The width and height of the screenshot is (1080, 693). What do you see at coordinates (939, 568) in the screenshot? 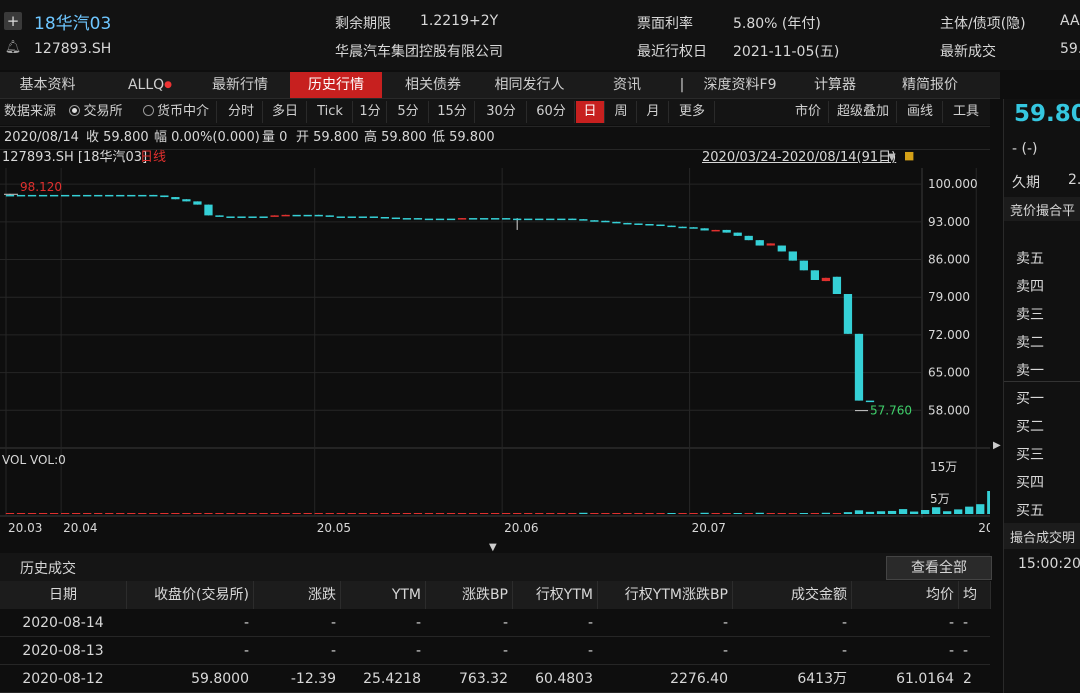
I see `view-all-button: 查看全部` at bounding box center [939, 568].